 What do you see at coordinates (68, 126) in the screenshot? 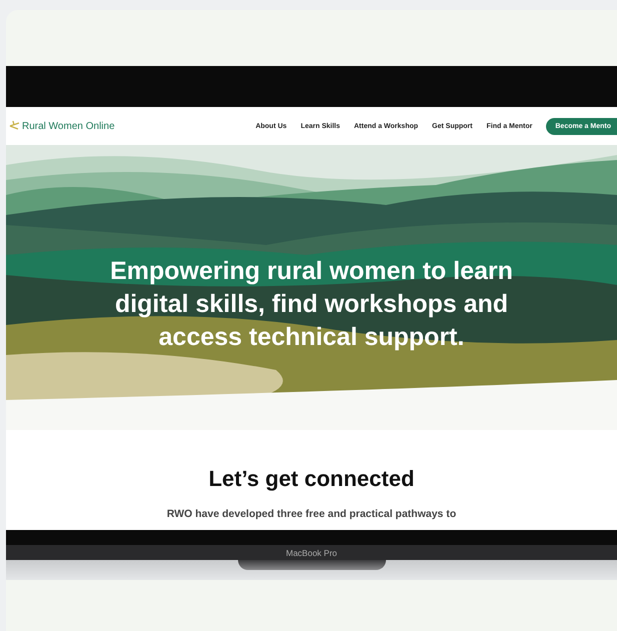
I see `site-logo: Rural Women Online` at bounding box center [68, 126].